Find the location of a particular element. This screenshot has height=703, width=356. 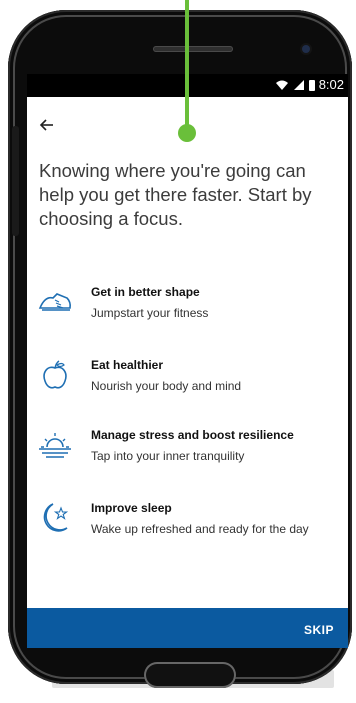

bottom-action-bar: SKIP is located at coordinates (187, 628).